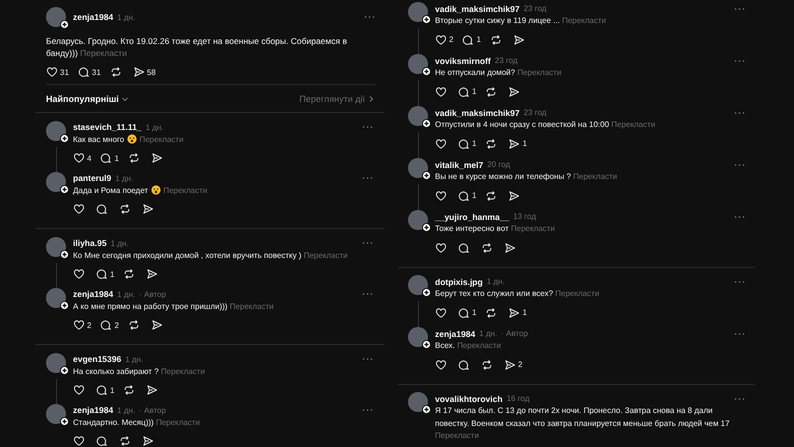  What do you see at coordinates (144, 72) in the screenshot?
I see `share-button: 58` at bounding box center [144, 72].